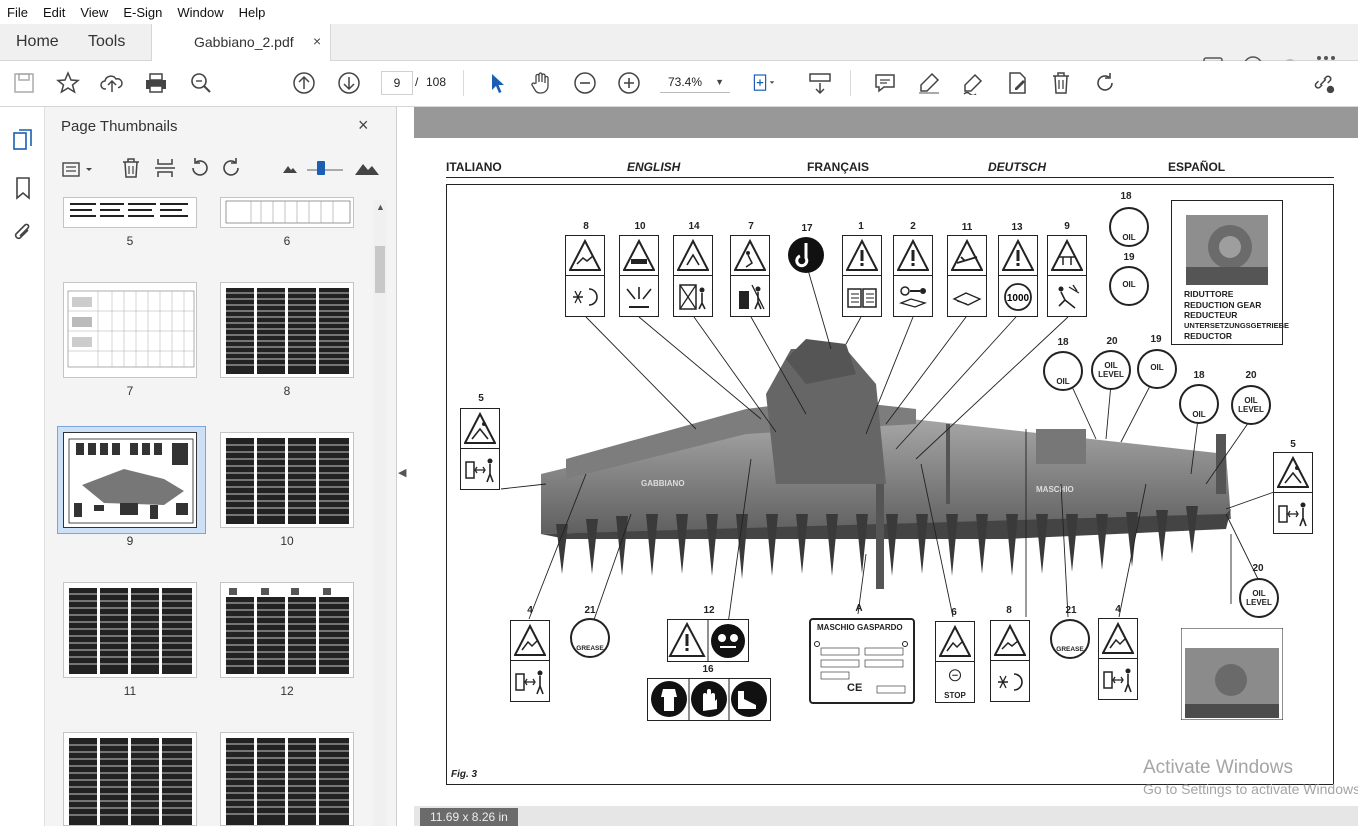 This screenshot has width=1358, height=826. Describe the element at coordinates (165, 168) in the screenshot. I see `insert-page-icon` at that location.